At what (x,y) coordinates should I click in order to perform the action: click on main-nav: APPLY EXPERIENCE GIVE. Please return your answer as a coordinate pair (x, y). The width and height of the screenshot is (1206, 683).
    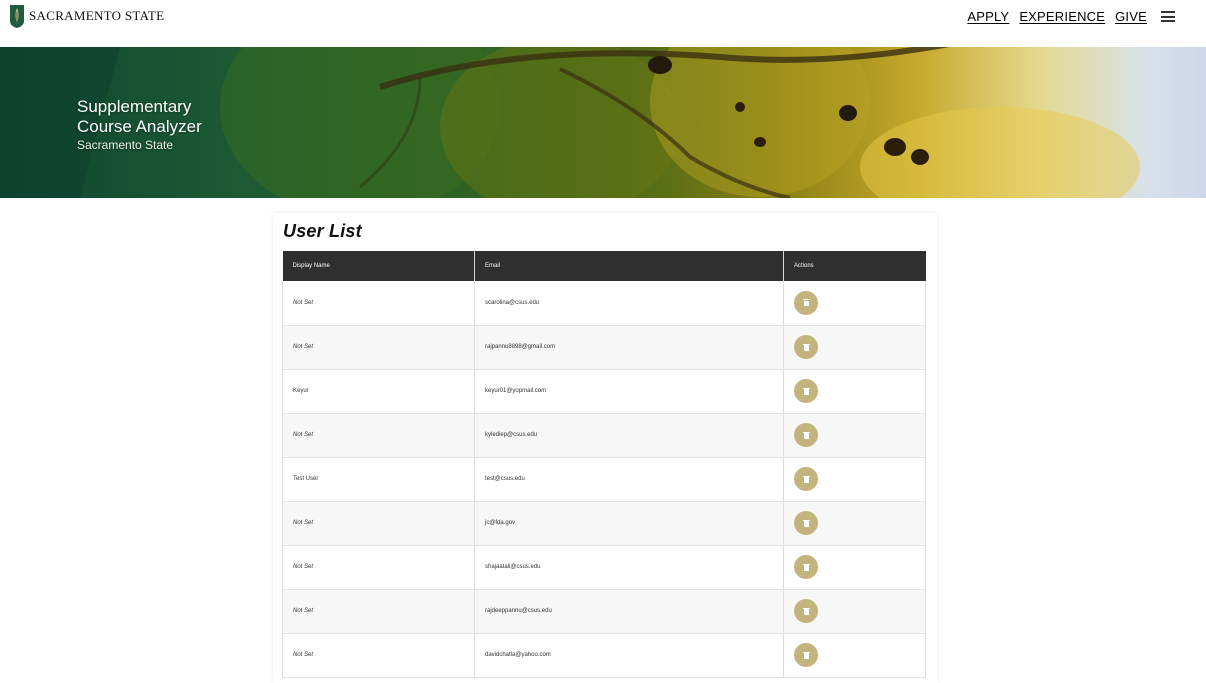
    Looking at the image, I should click on (1086, 16).